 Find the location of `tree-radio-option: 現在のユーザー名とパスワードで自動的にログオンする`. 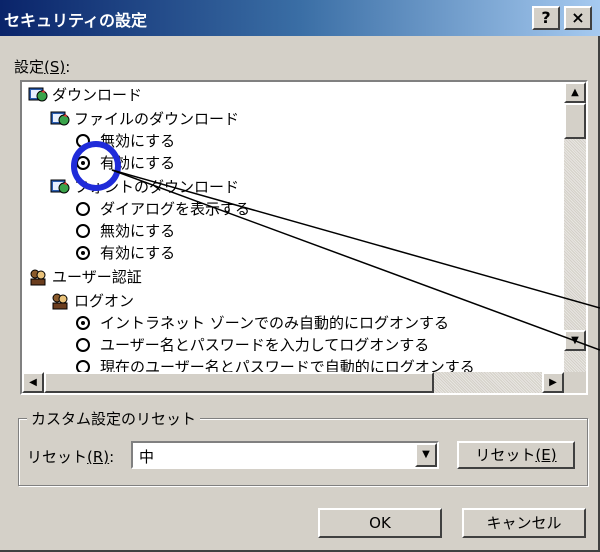

tree-radio-option: 現在のユーザー名とパスワードで自動的にログオンする is located at coordinates (275, 364).